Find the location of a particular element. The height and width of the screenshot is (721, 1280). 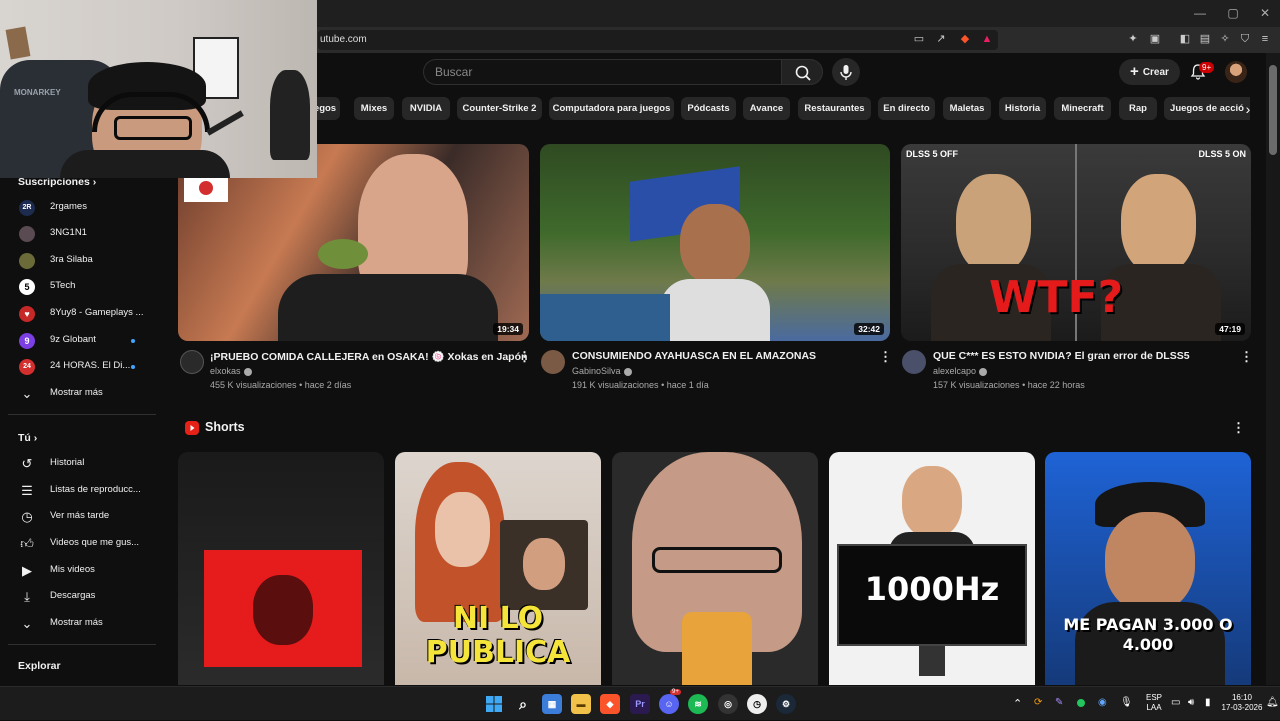

scrollbar-thumb is located at coordinates (1273, 110).